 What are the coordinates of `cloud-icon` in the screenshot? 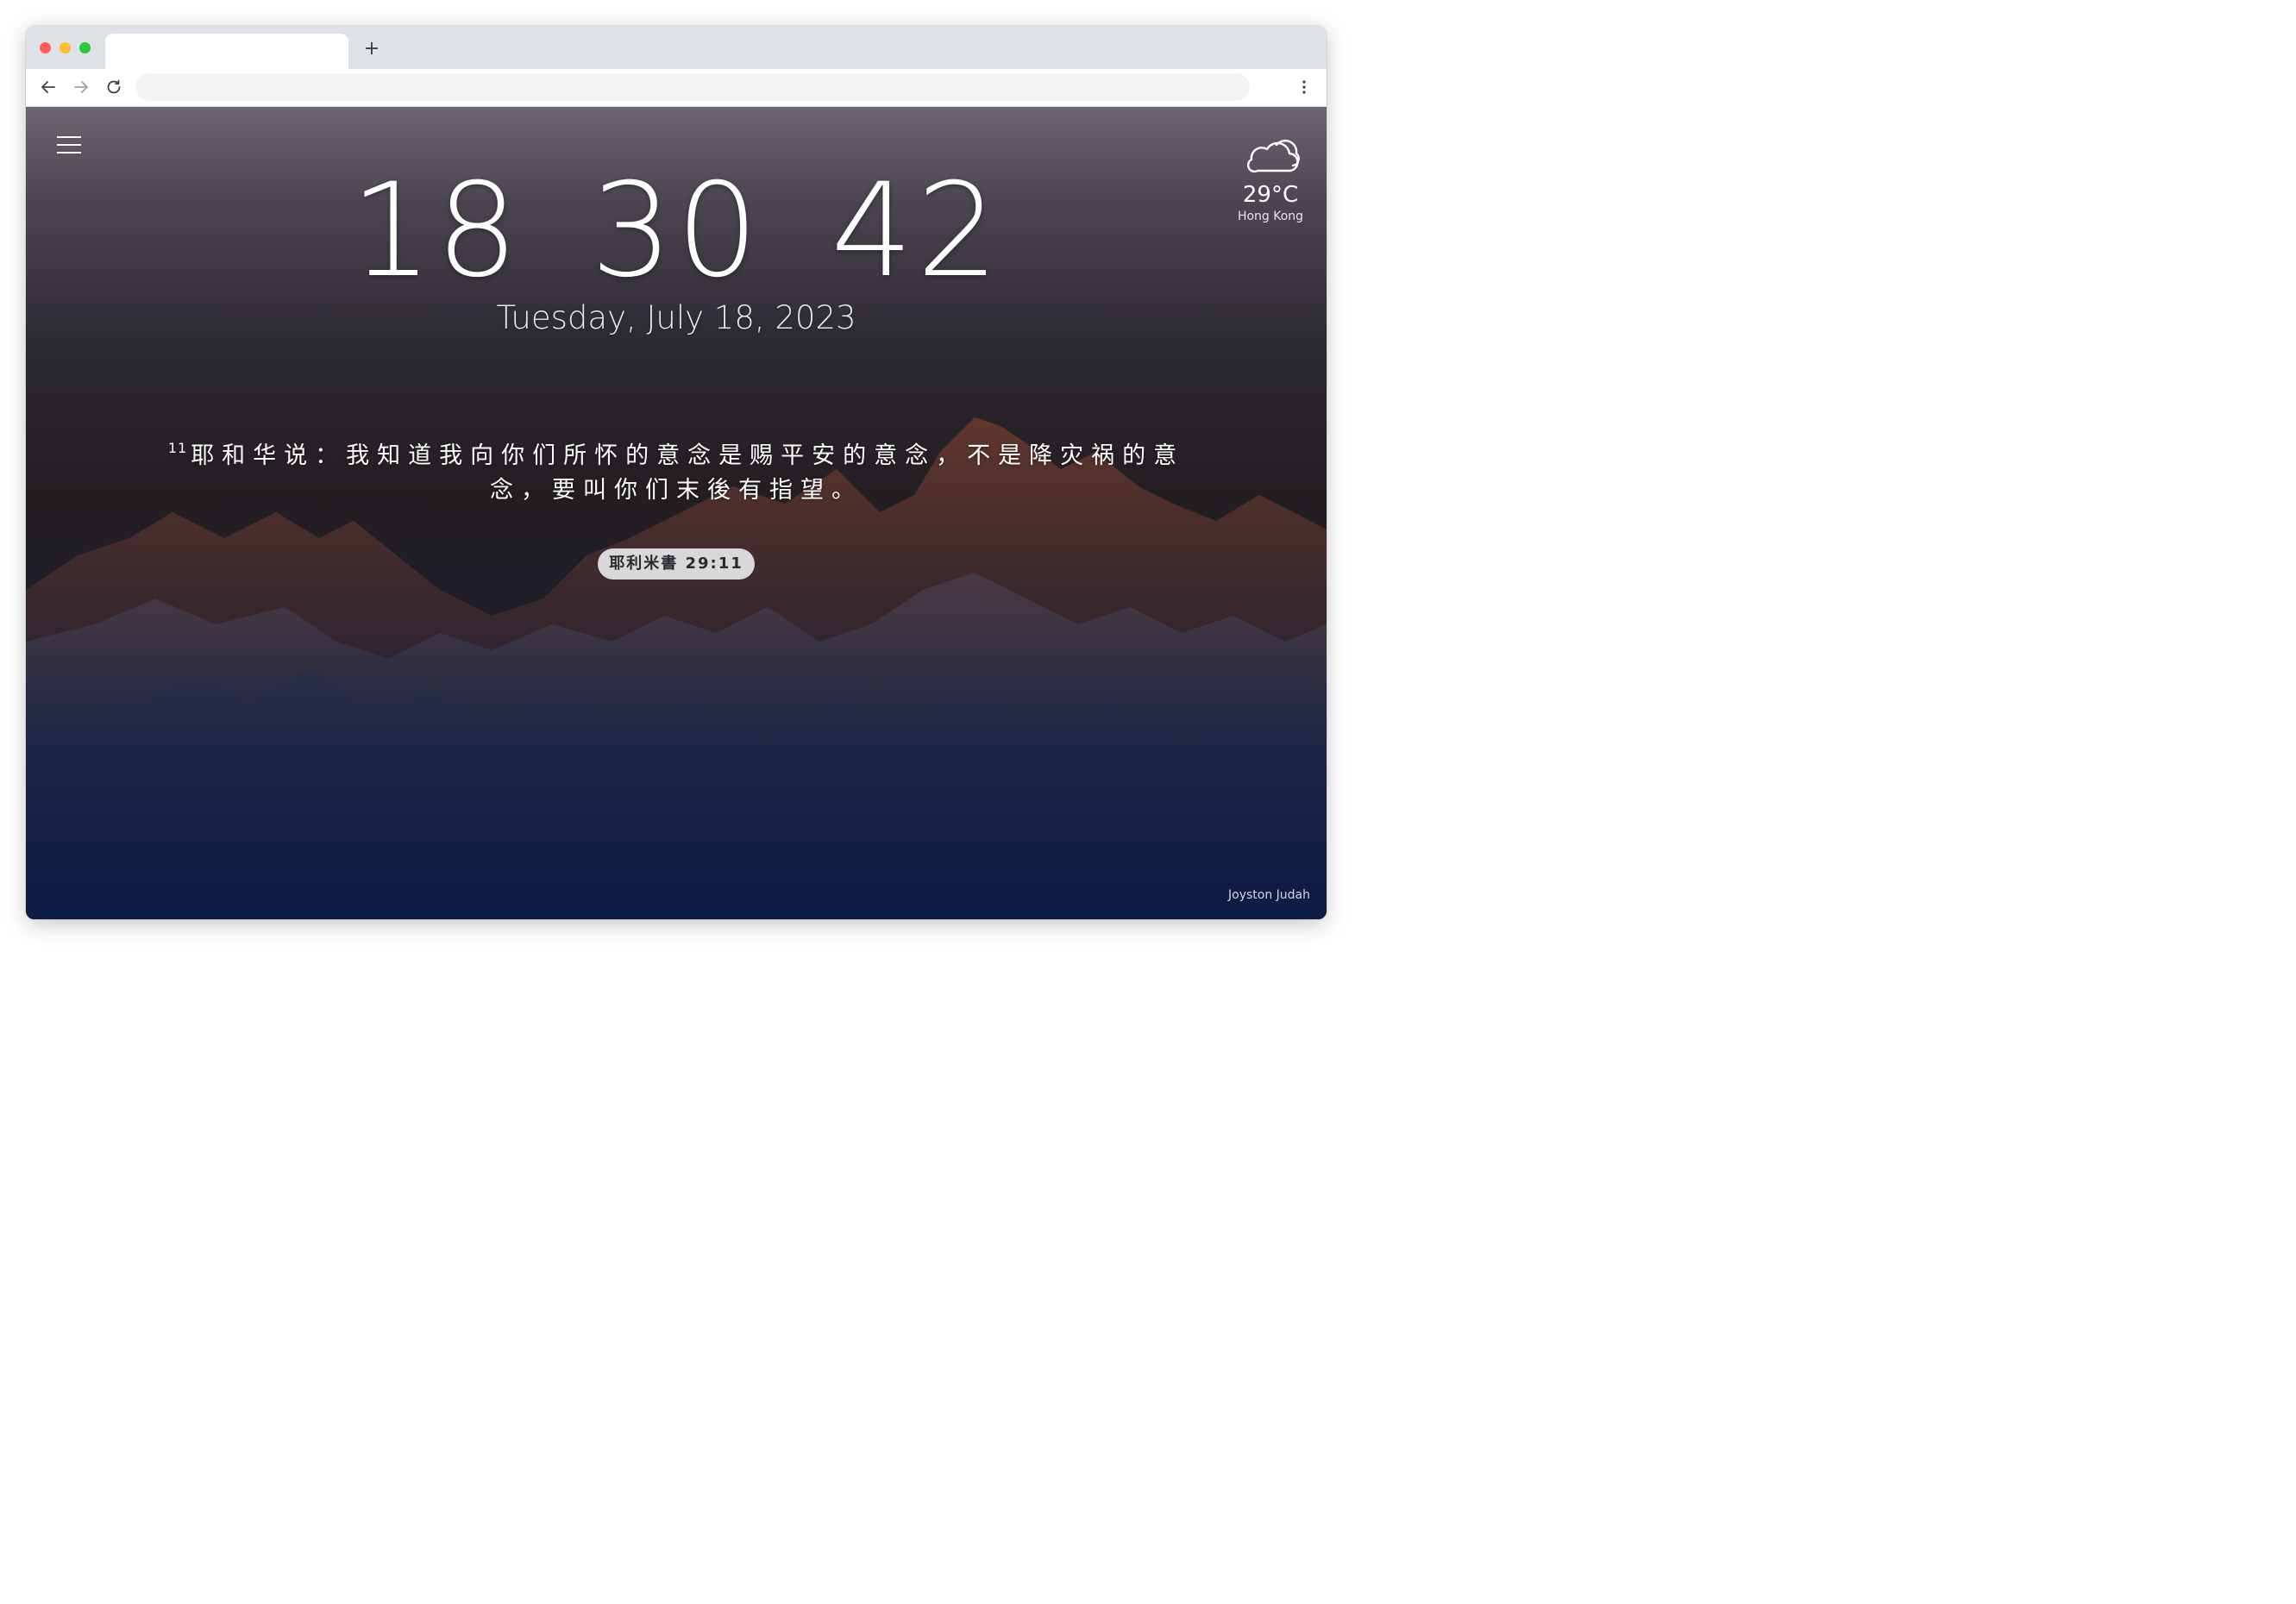 It's located at (1273, 156).